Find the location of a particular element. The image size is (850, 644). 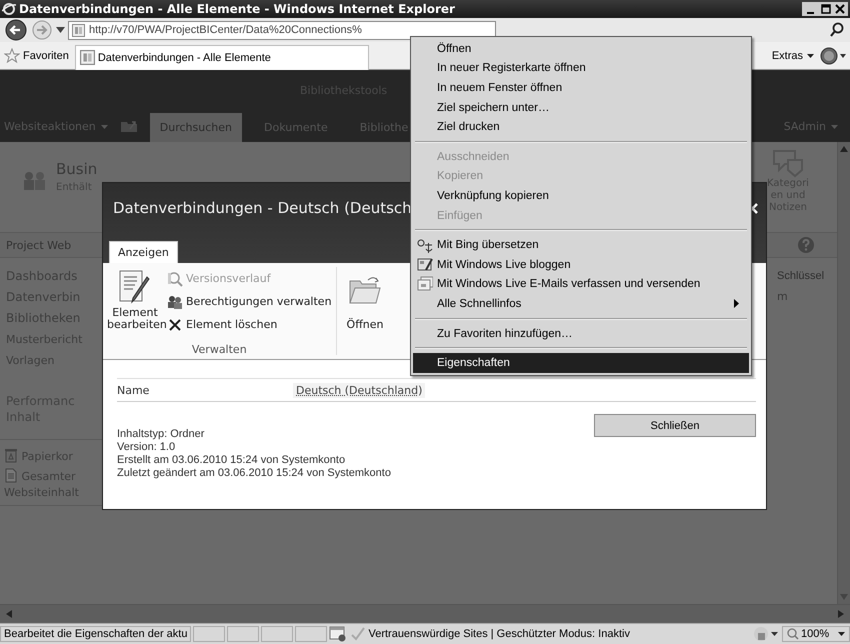

browser-tab: Datenverbindungen - Alle Elemente is located at coordinates (221, 57).